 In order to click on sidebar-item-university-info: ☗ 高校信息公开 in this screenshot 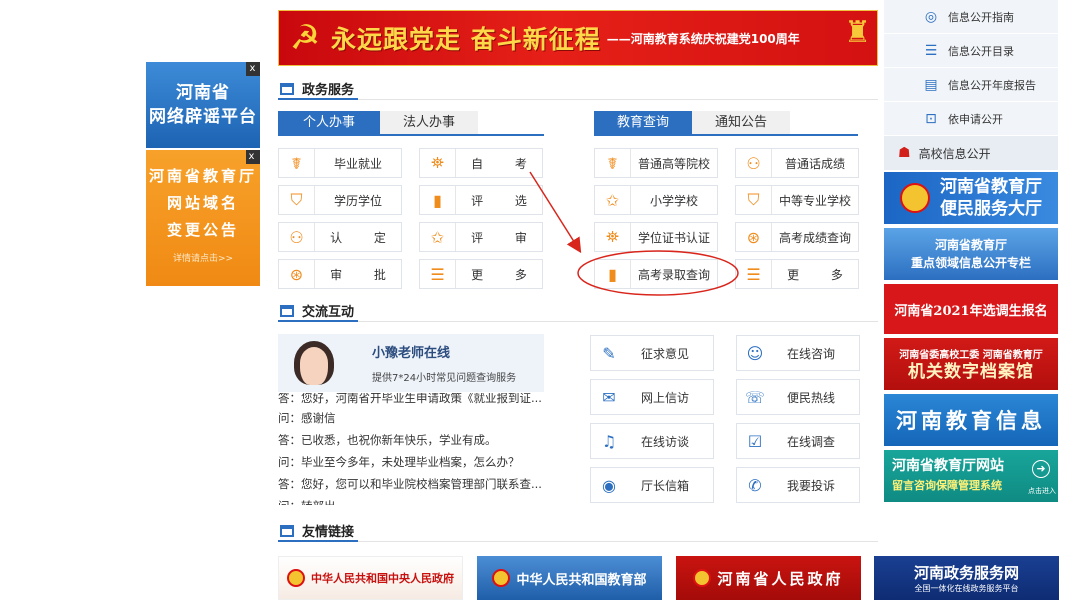, I will do `click(971, 153)`.